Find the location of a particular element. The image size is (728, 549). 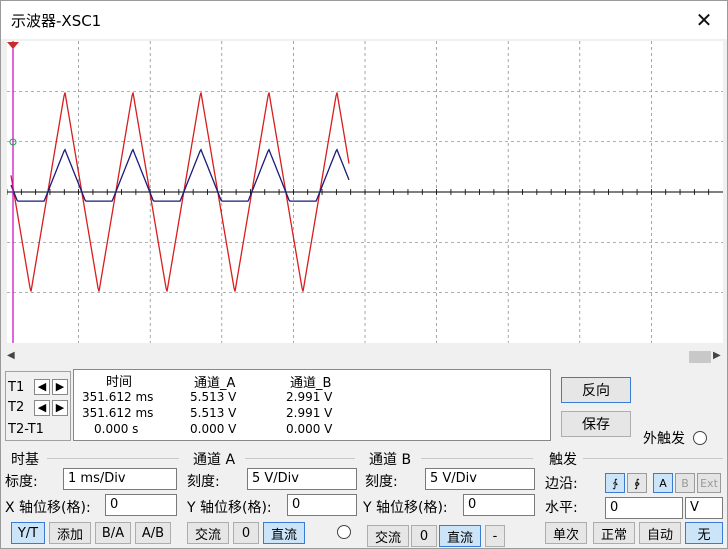

channel-a-ypos-field: 0 is located at coordinates (322, 505).